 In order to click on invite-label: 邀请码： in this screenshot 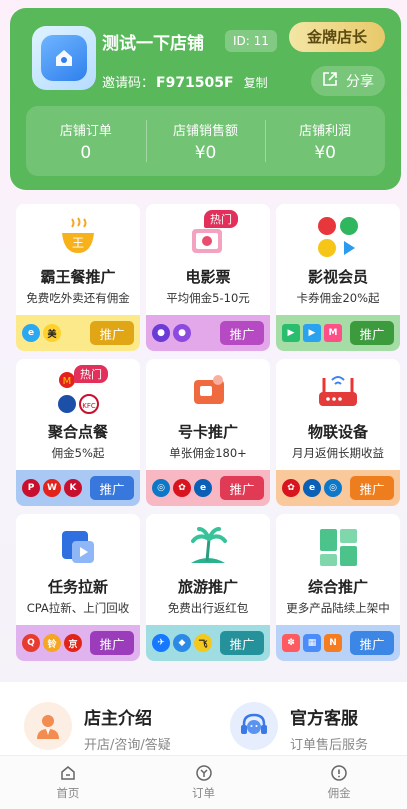, I will do `click(128, 83)`.